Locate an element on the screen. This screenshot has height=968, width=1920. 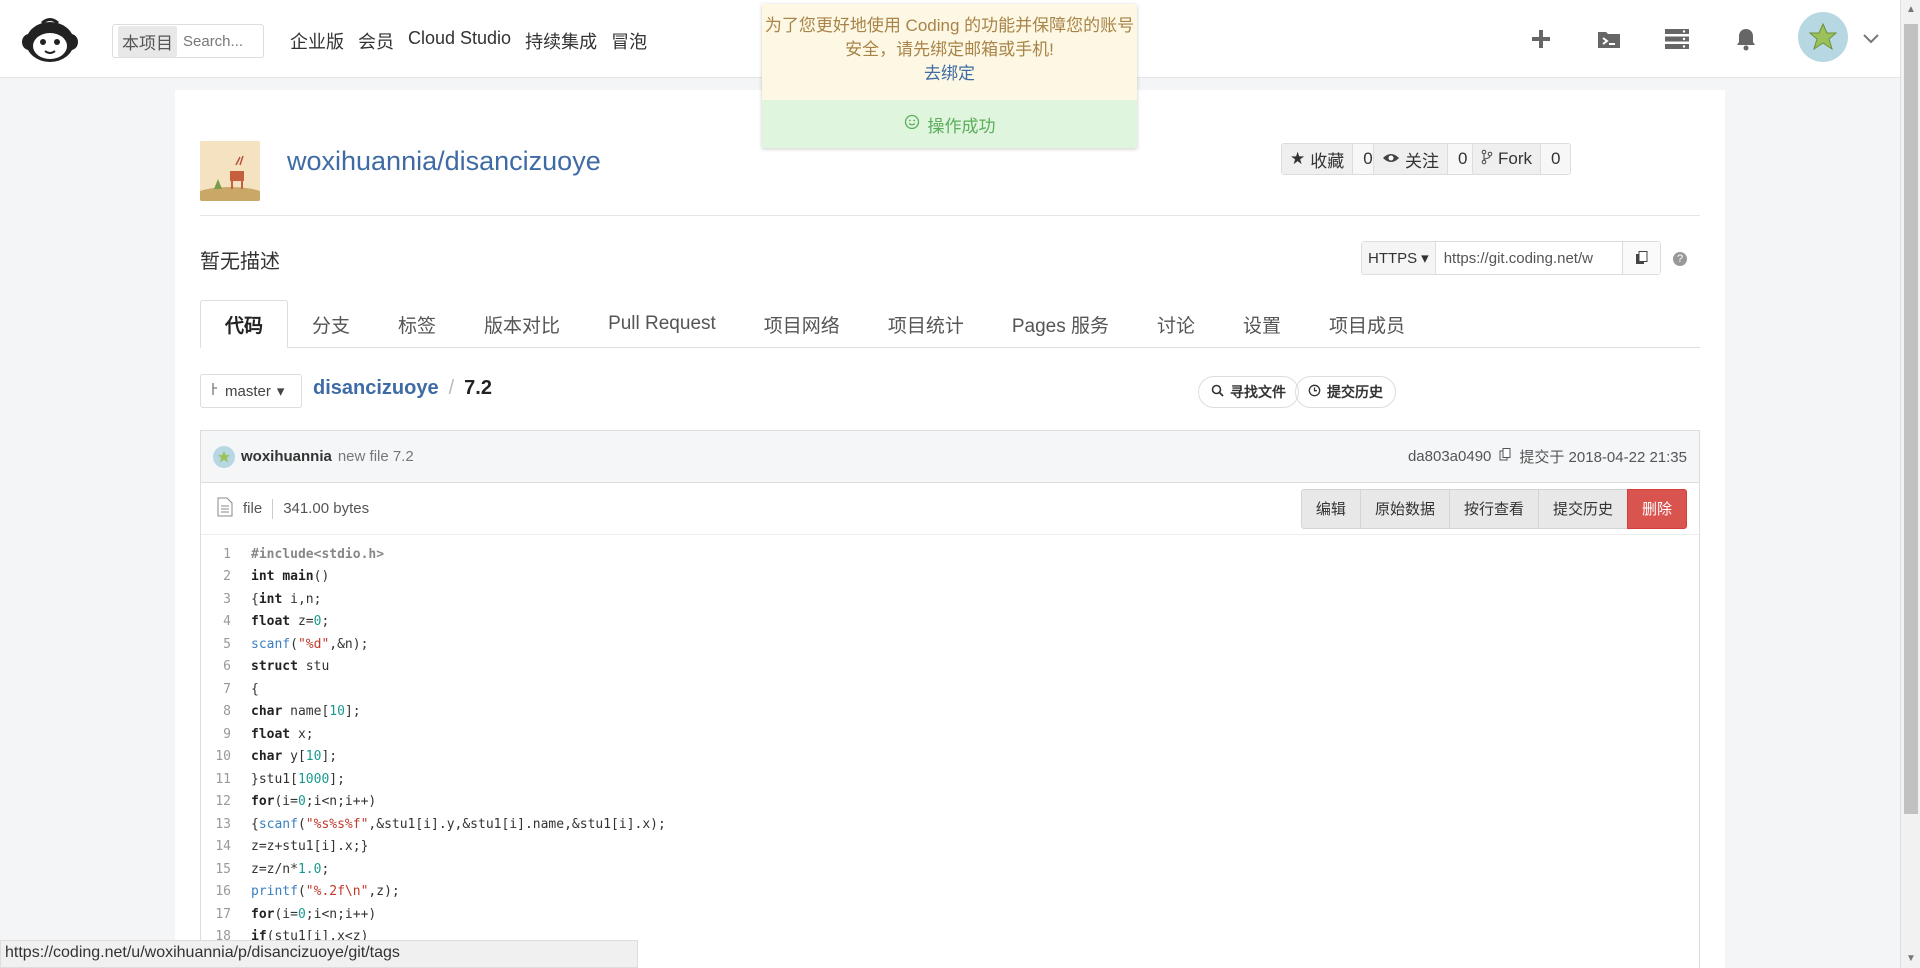
delete-button: 删除 is located at coordinates (1656, 508).